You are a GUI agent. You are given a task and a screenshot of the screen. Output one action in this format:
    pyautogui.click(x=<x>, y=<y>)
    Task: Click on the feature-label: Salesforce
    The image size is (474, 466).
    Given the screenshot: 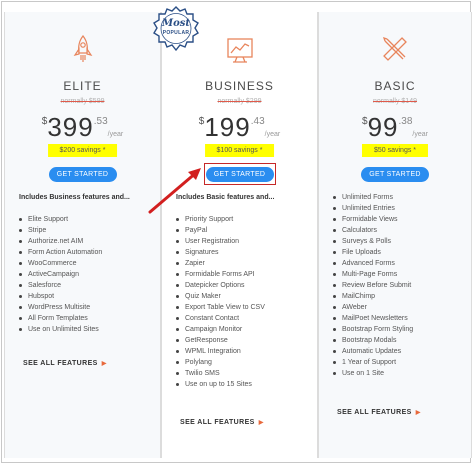 What is the action you would take?
    pyautogui.click(x=45, y=285)
    